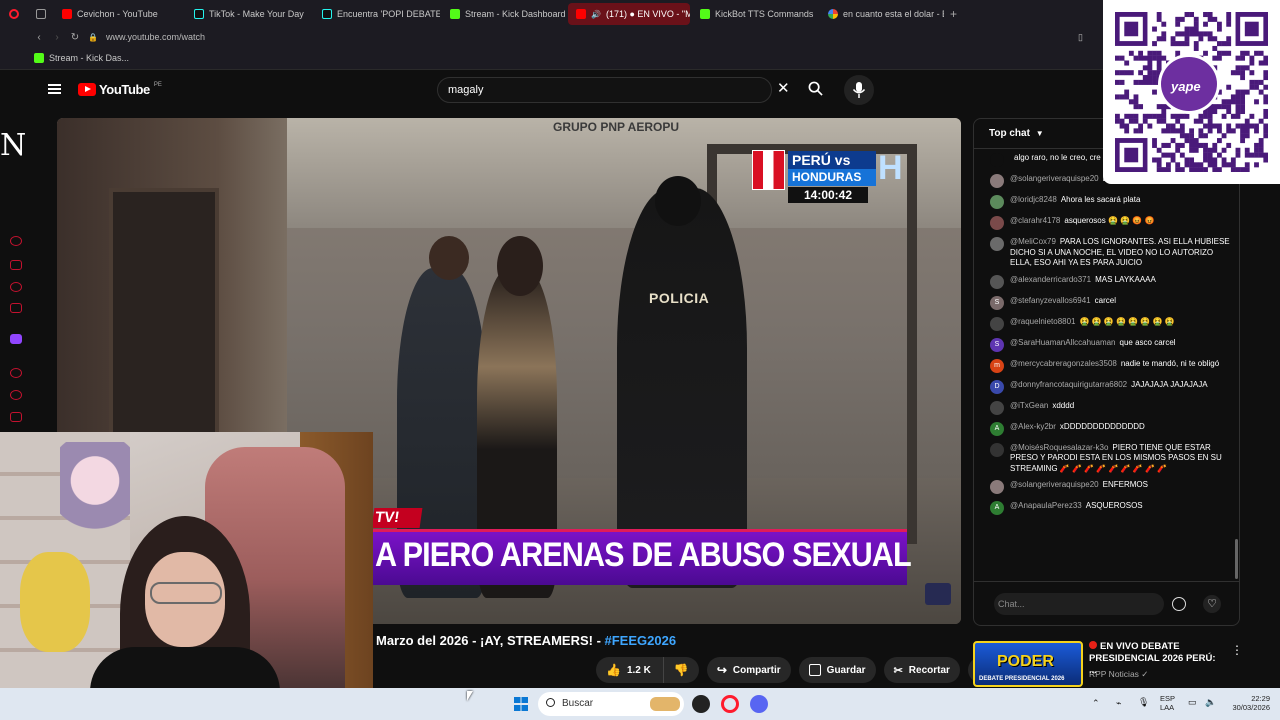  Describe the element at coordinates (16, 308) in the screenshot. I see `sidebar-instagram-icon` at that location.